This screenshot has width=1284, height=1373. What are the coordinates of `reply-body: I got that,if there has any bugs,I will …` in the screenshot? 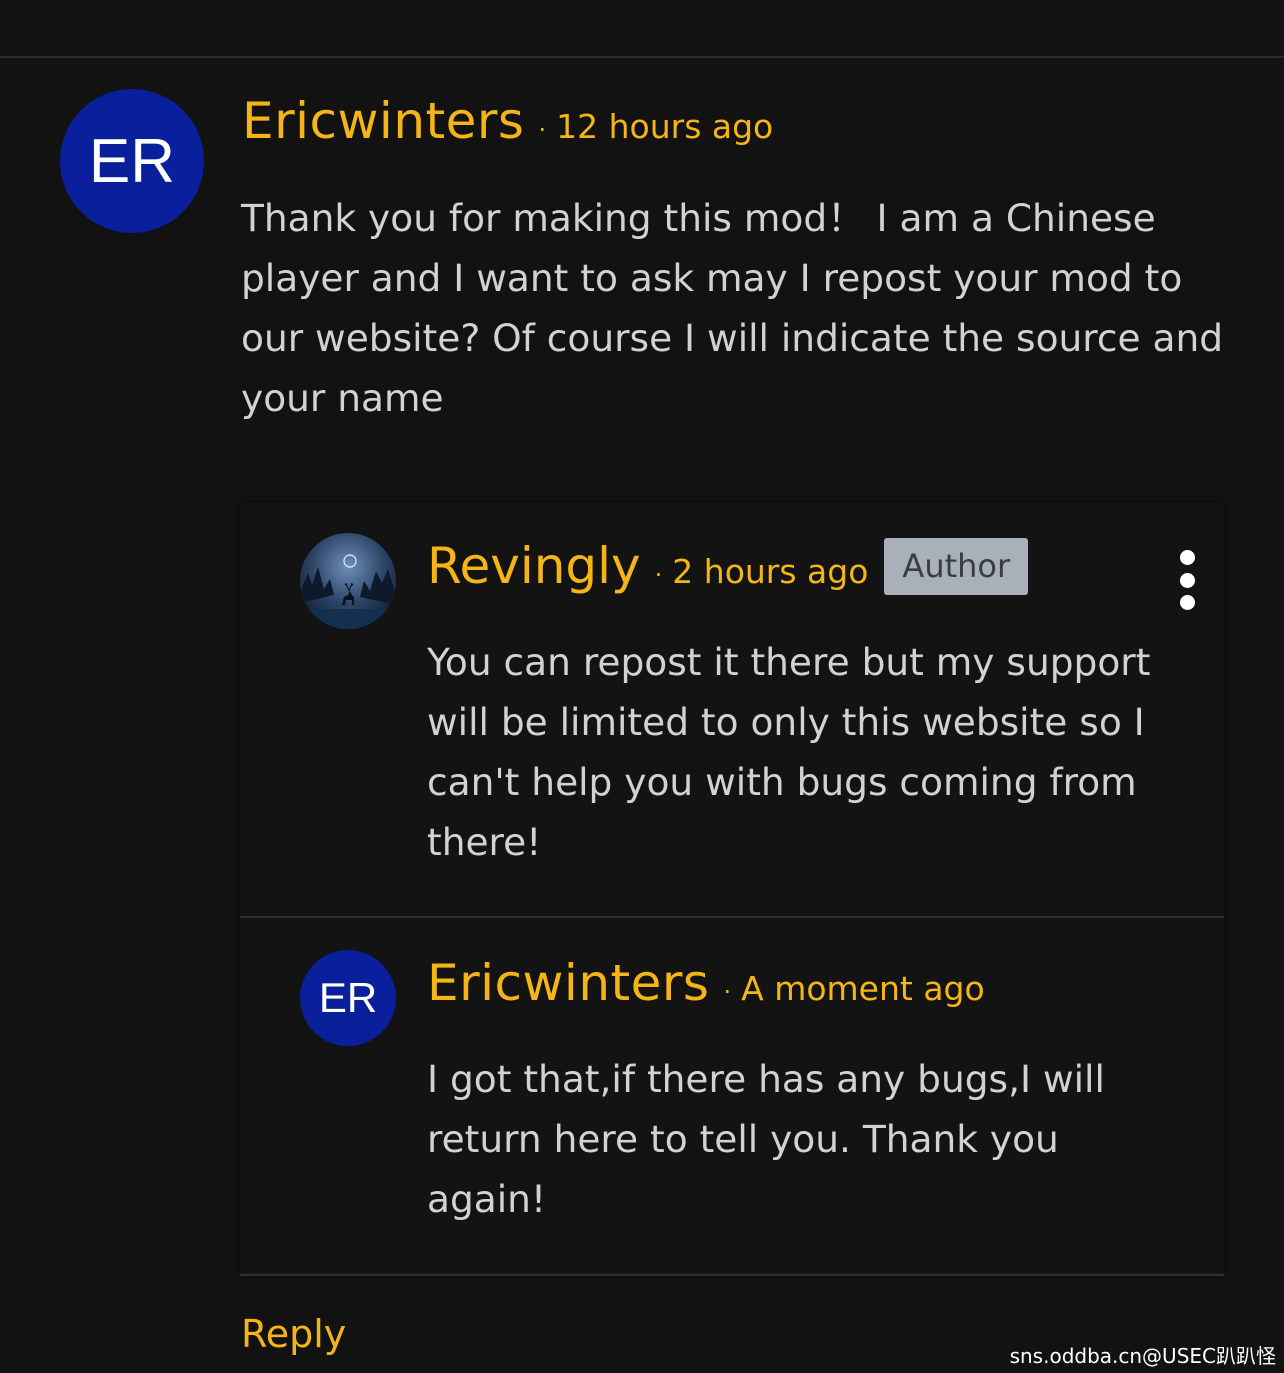 It's located at (766, 1139).